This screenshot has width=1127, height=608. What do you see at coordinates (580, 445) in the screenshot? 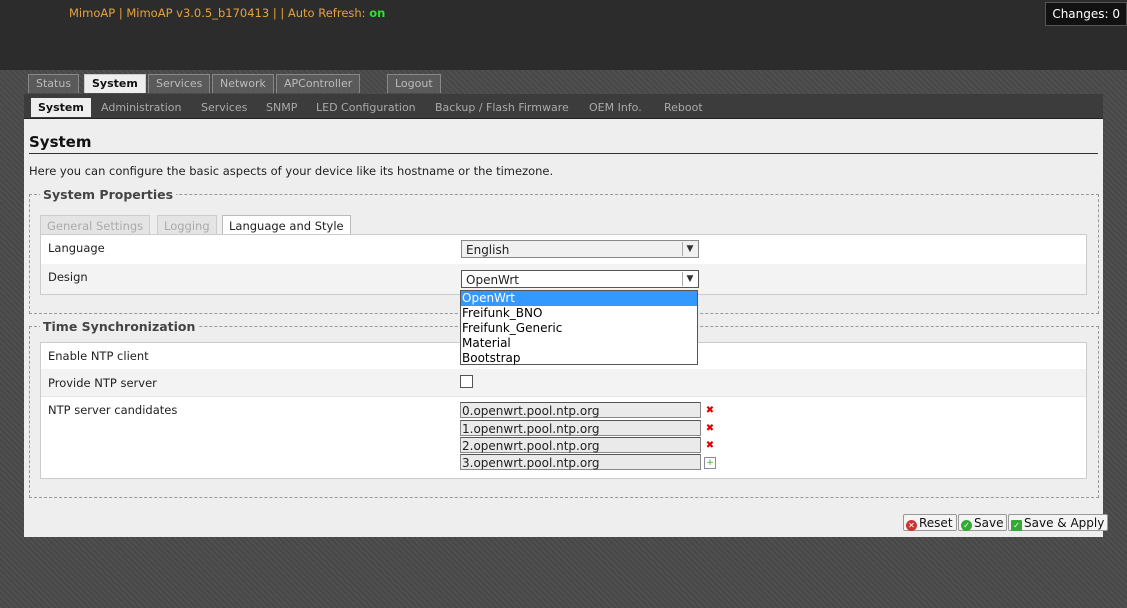
I see `ntp-server-input-2: 2.openwrt.pool.ntp.org` at bounding box center [580, 445].